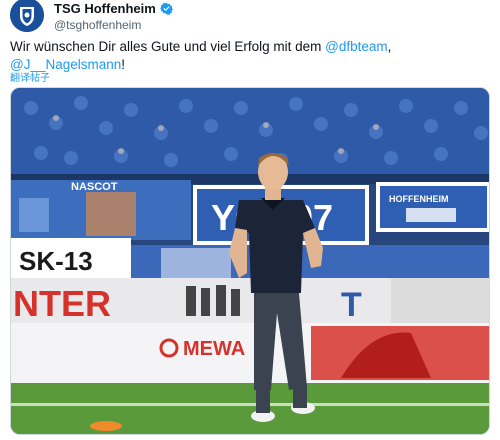  I want to click on pitch, so click(250, 408).